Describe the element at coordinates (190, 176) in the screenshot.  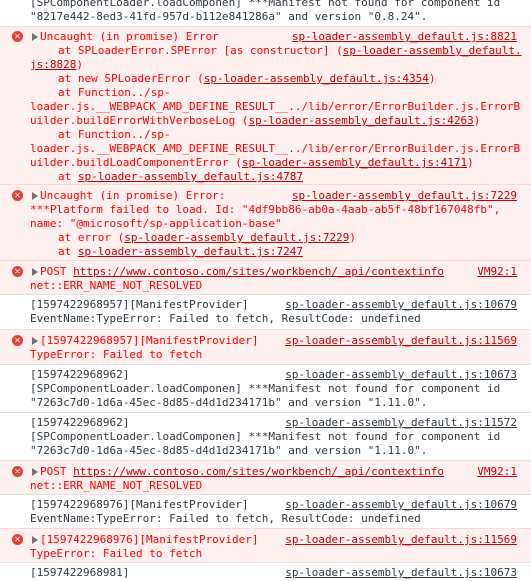
I see `stack-link: sp-loader-assembly_default.js:4787` at that location.